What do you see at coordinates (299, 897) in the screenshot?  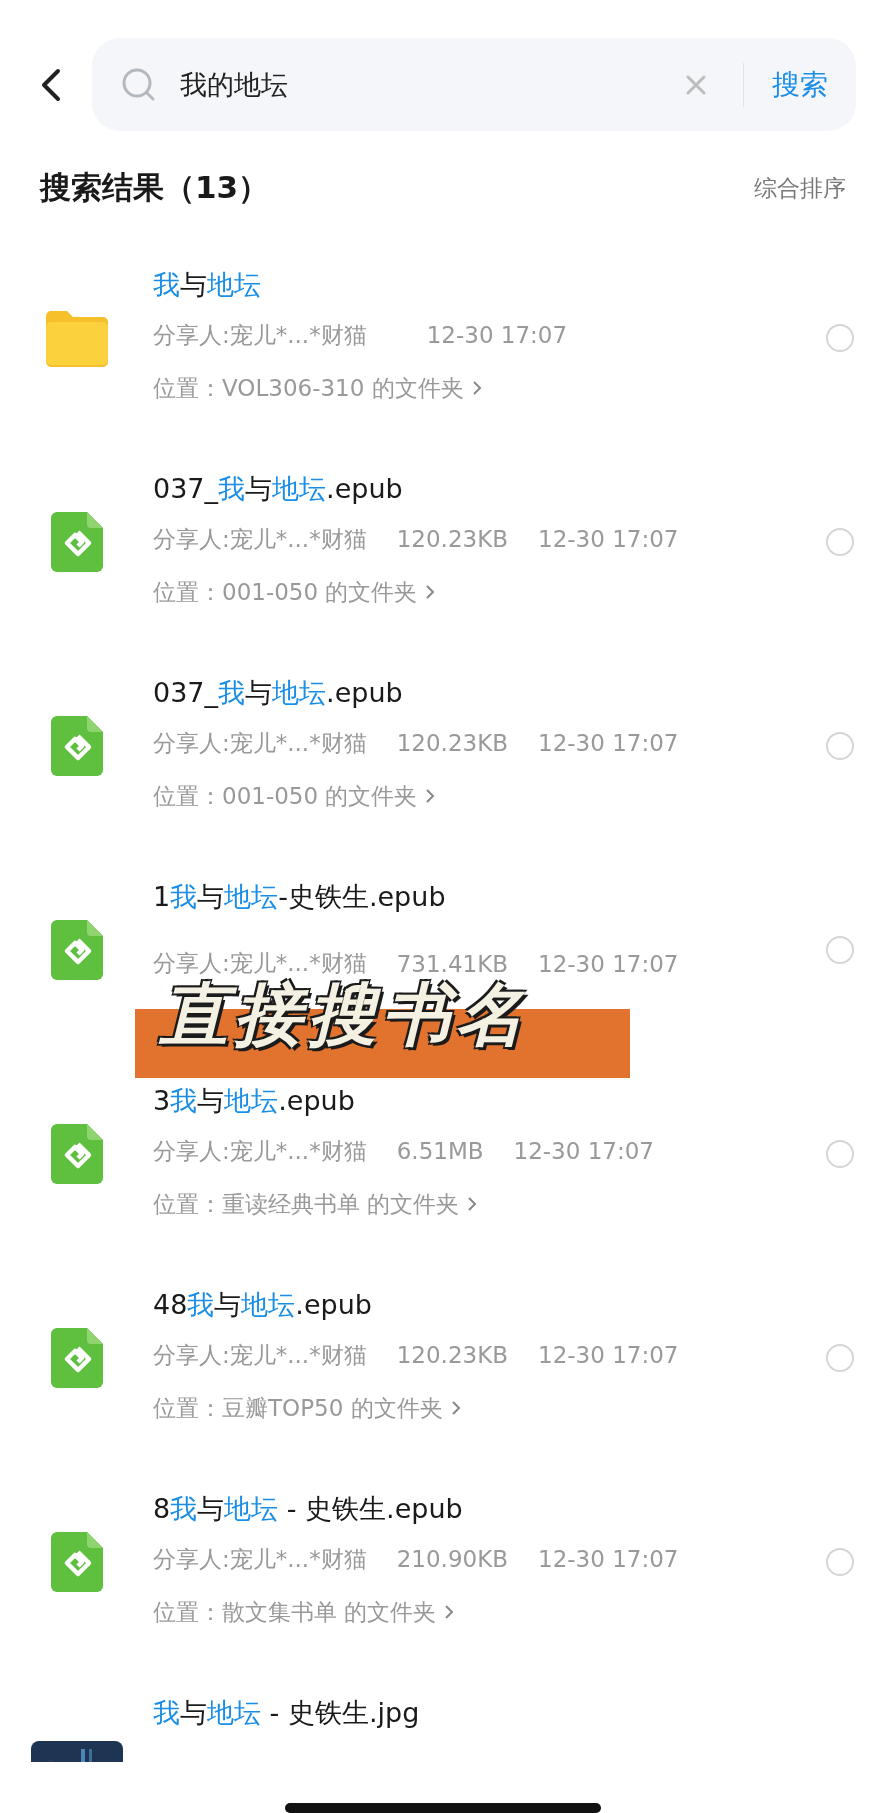 I see `file-name: 1我与地坛-史铁生.epub` at bounding box center [299, 897].